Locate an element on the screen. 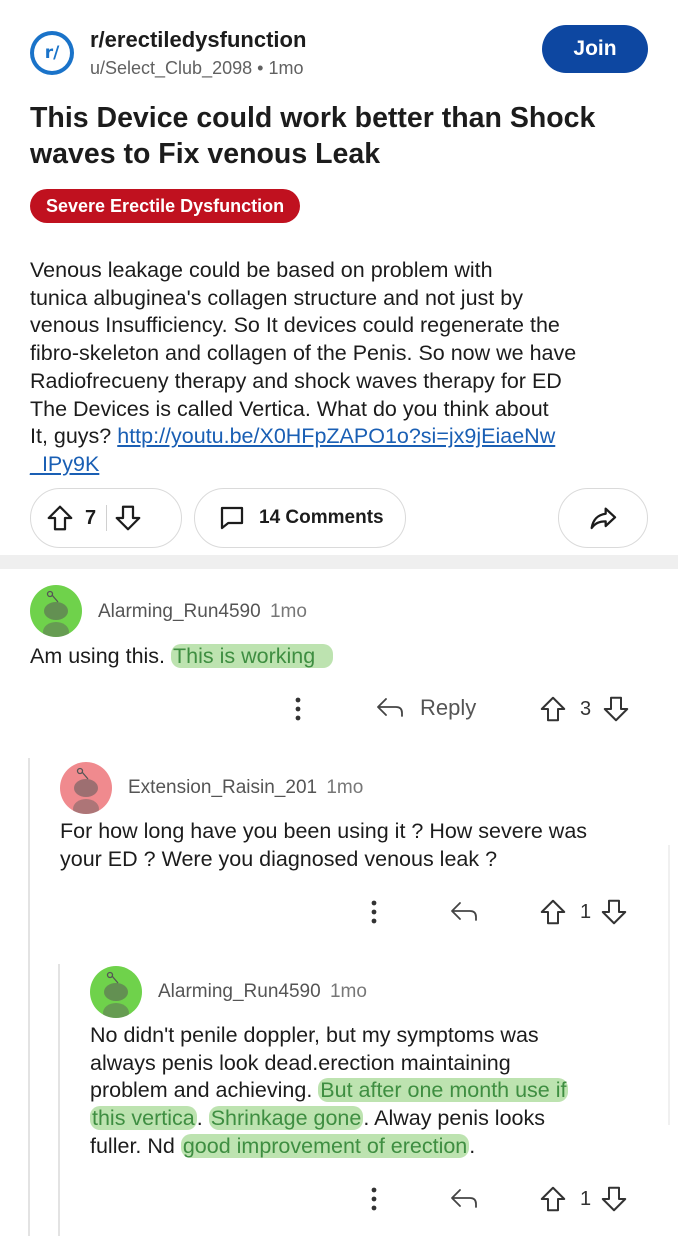  comment-author: Extension_Raisin_201 is located at coordinates (222, 787).